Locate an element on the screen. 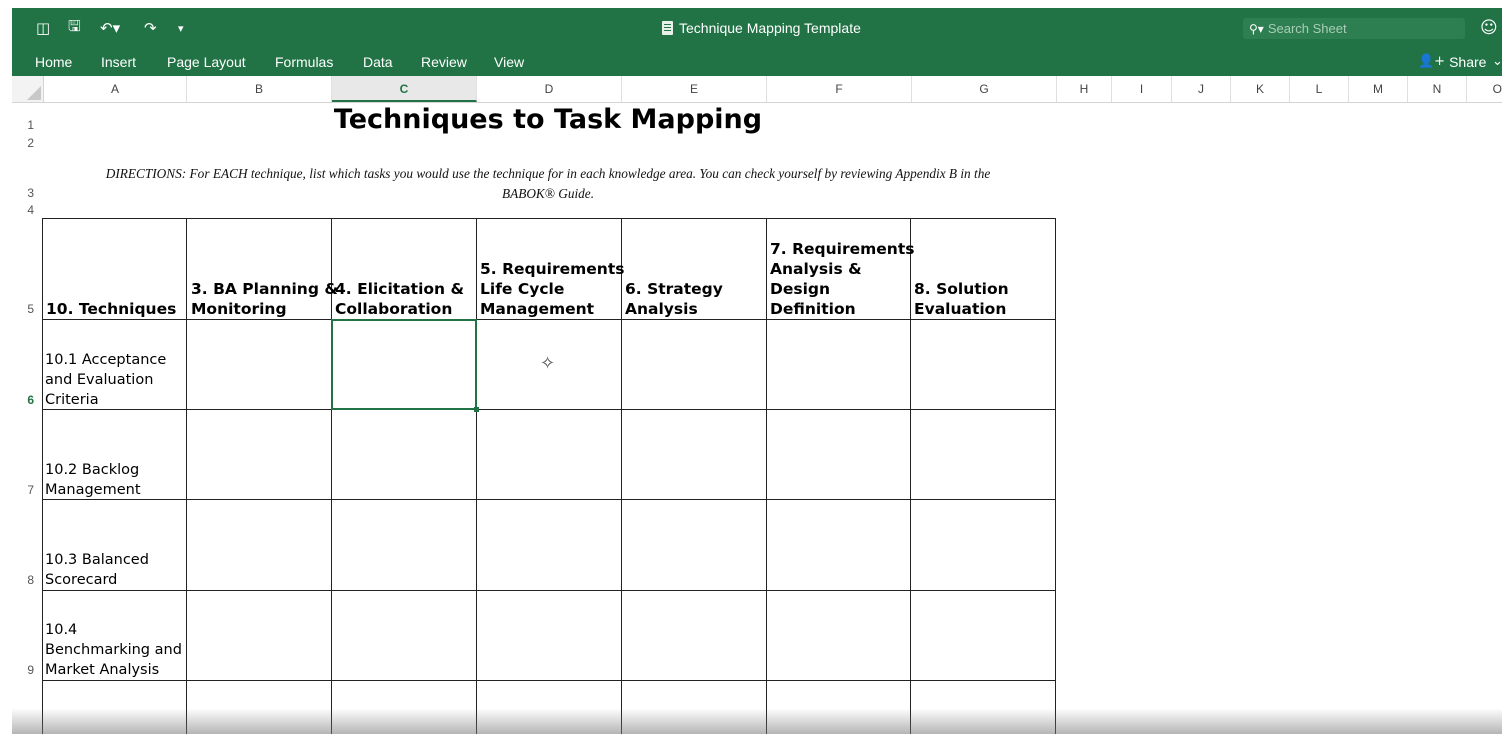  header-line: Design is located at coordinates (800, 289).